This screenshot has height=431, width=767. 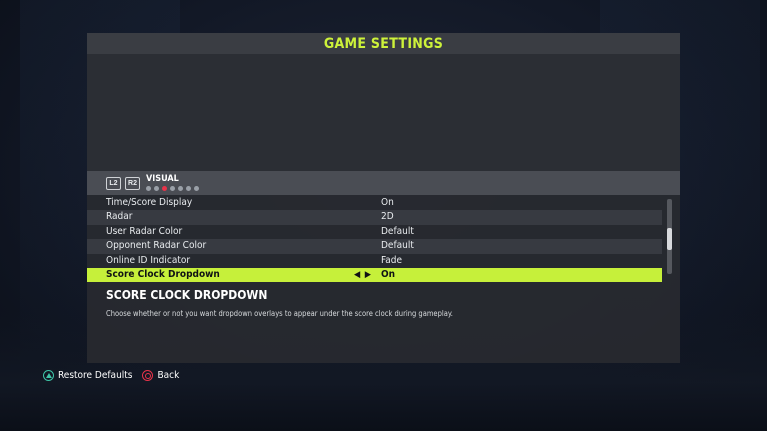 What do you see at coordinates (156, 246) in the screenshot?
I see `setting-label: Opponent Radar Color` at bounding box center [156, 246].